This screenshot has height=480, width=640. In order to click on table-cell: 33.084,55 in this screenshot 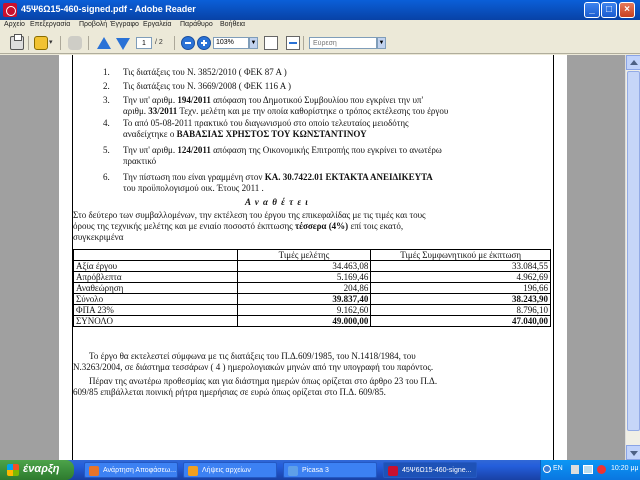, I will do `click(460, 266)`.